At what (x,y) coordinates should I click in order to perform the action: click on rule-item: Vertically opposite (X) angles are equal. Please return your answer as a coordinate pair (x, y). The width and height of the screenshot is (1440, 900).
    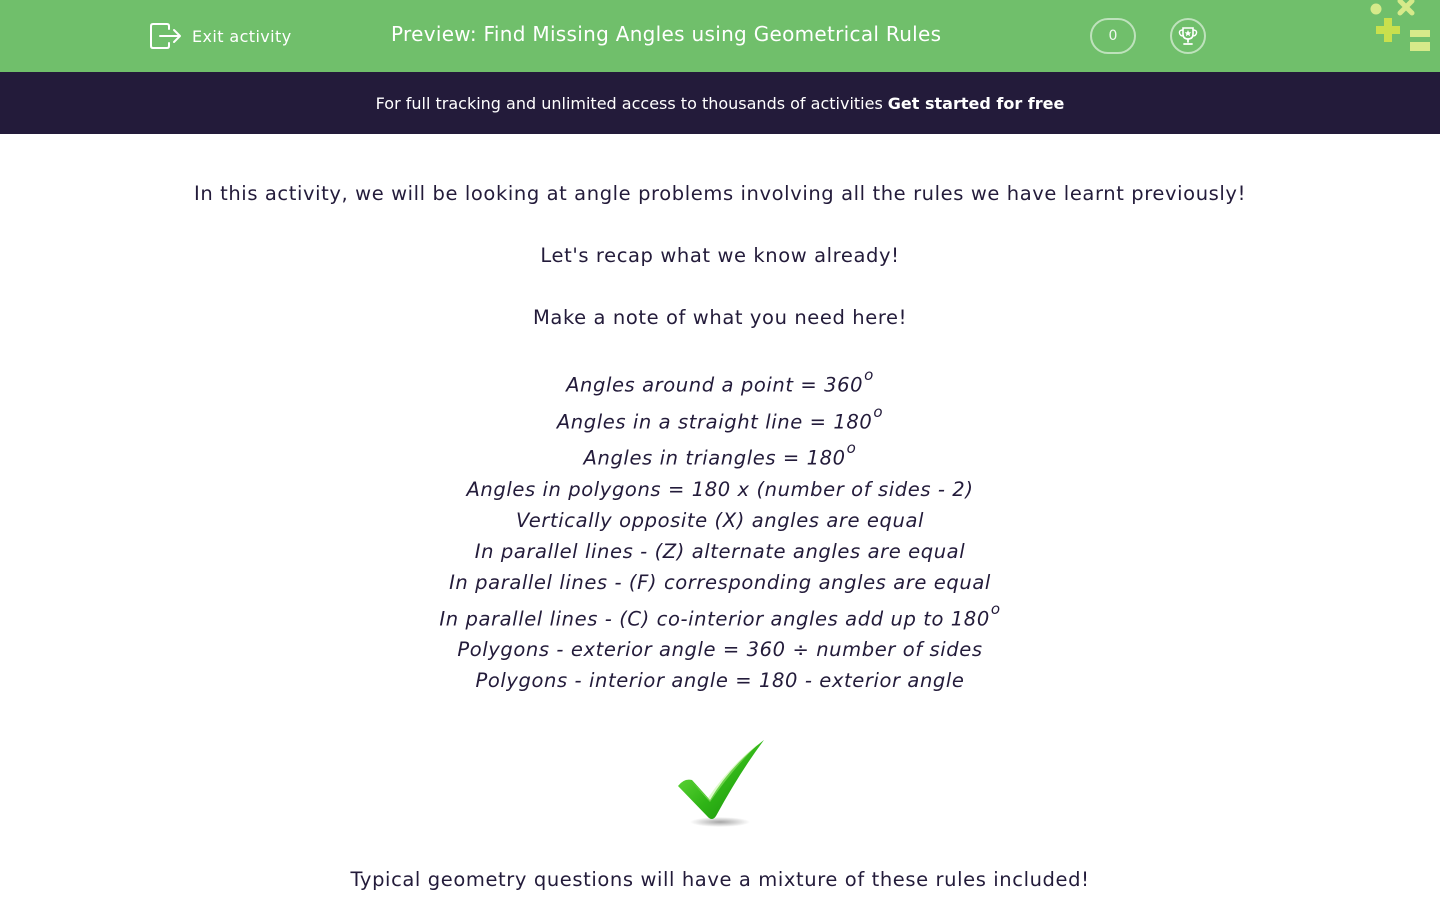
    Looking at the image, I should click on (720, 520).